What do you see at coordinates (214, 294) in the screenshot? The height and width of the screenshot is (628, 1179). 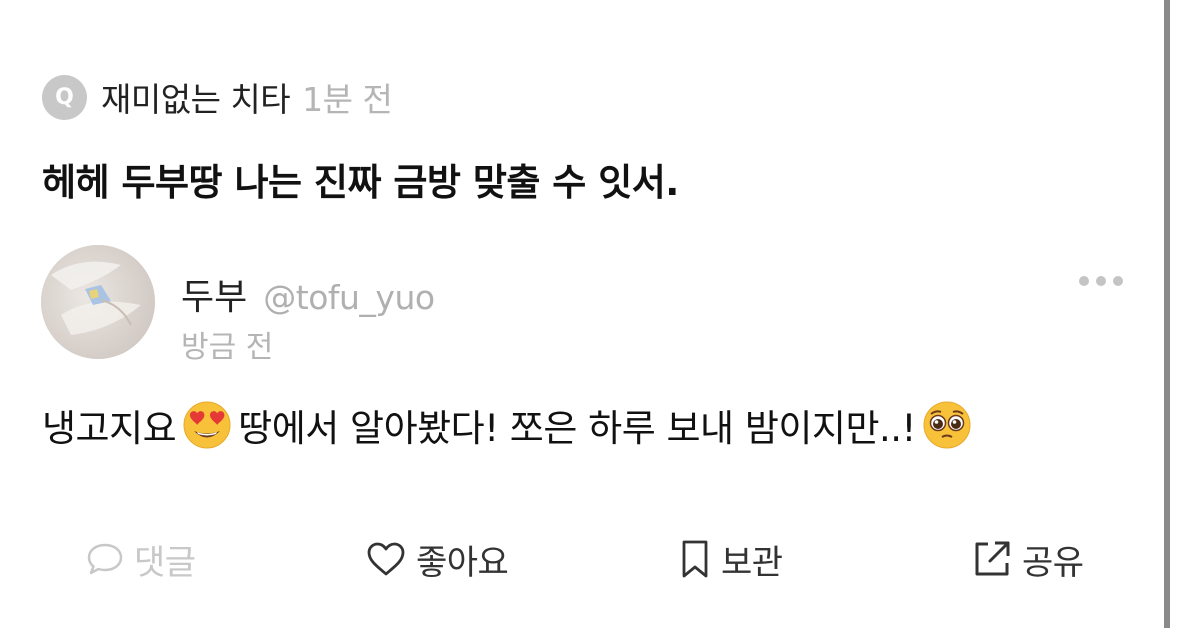 I see `answer-author-name: 두부` at bounding box center [214, 294].